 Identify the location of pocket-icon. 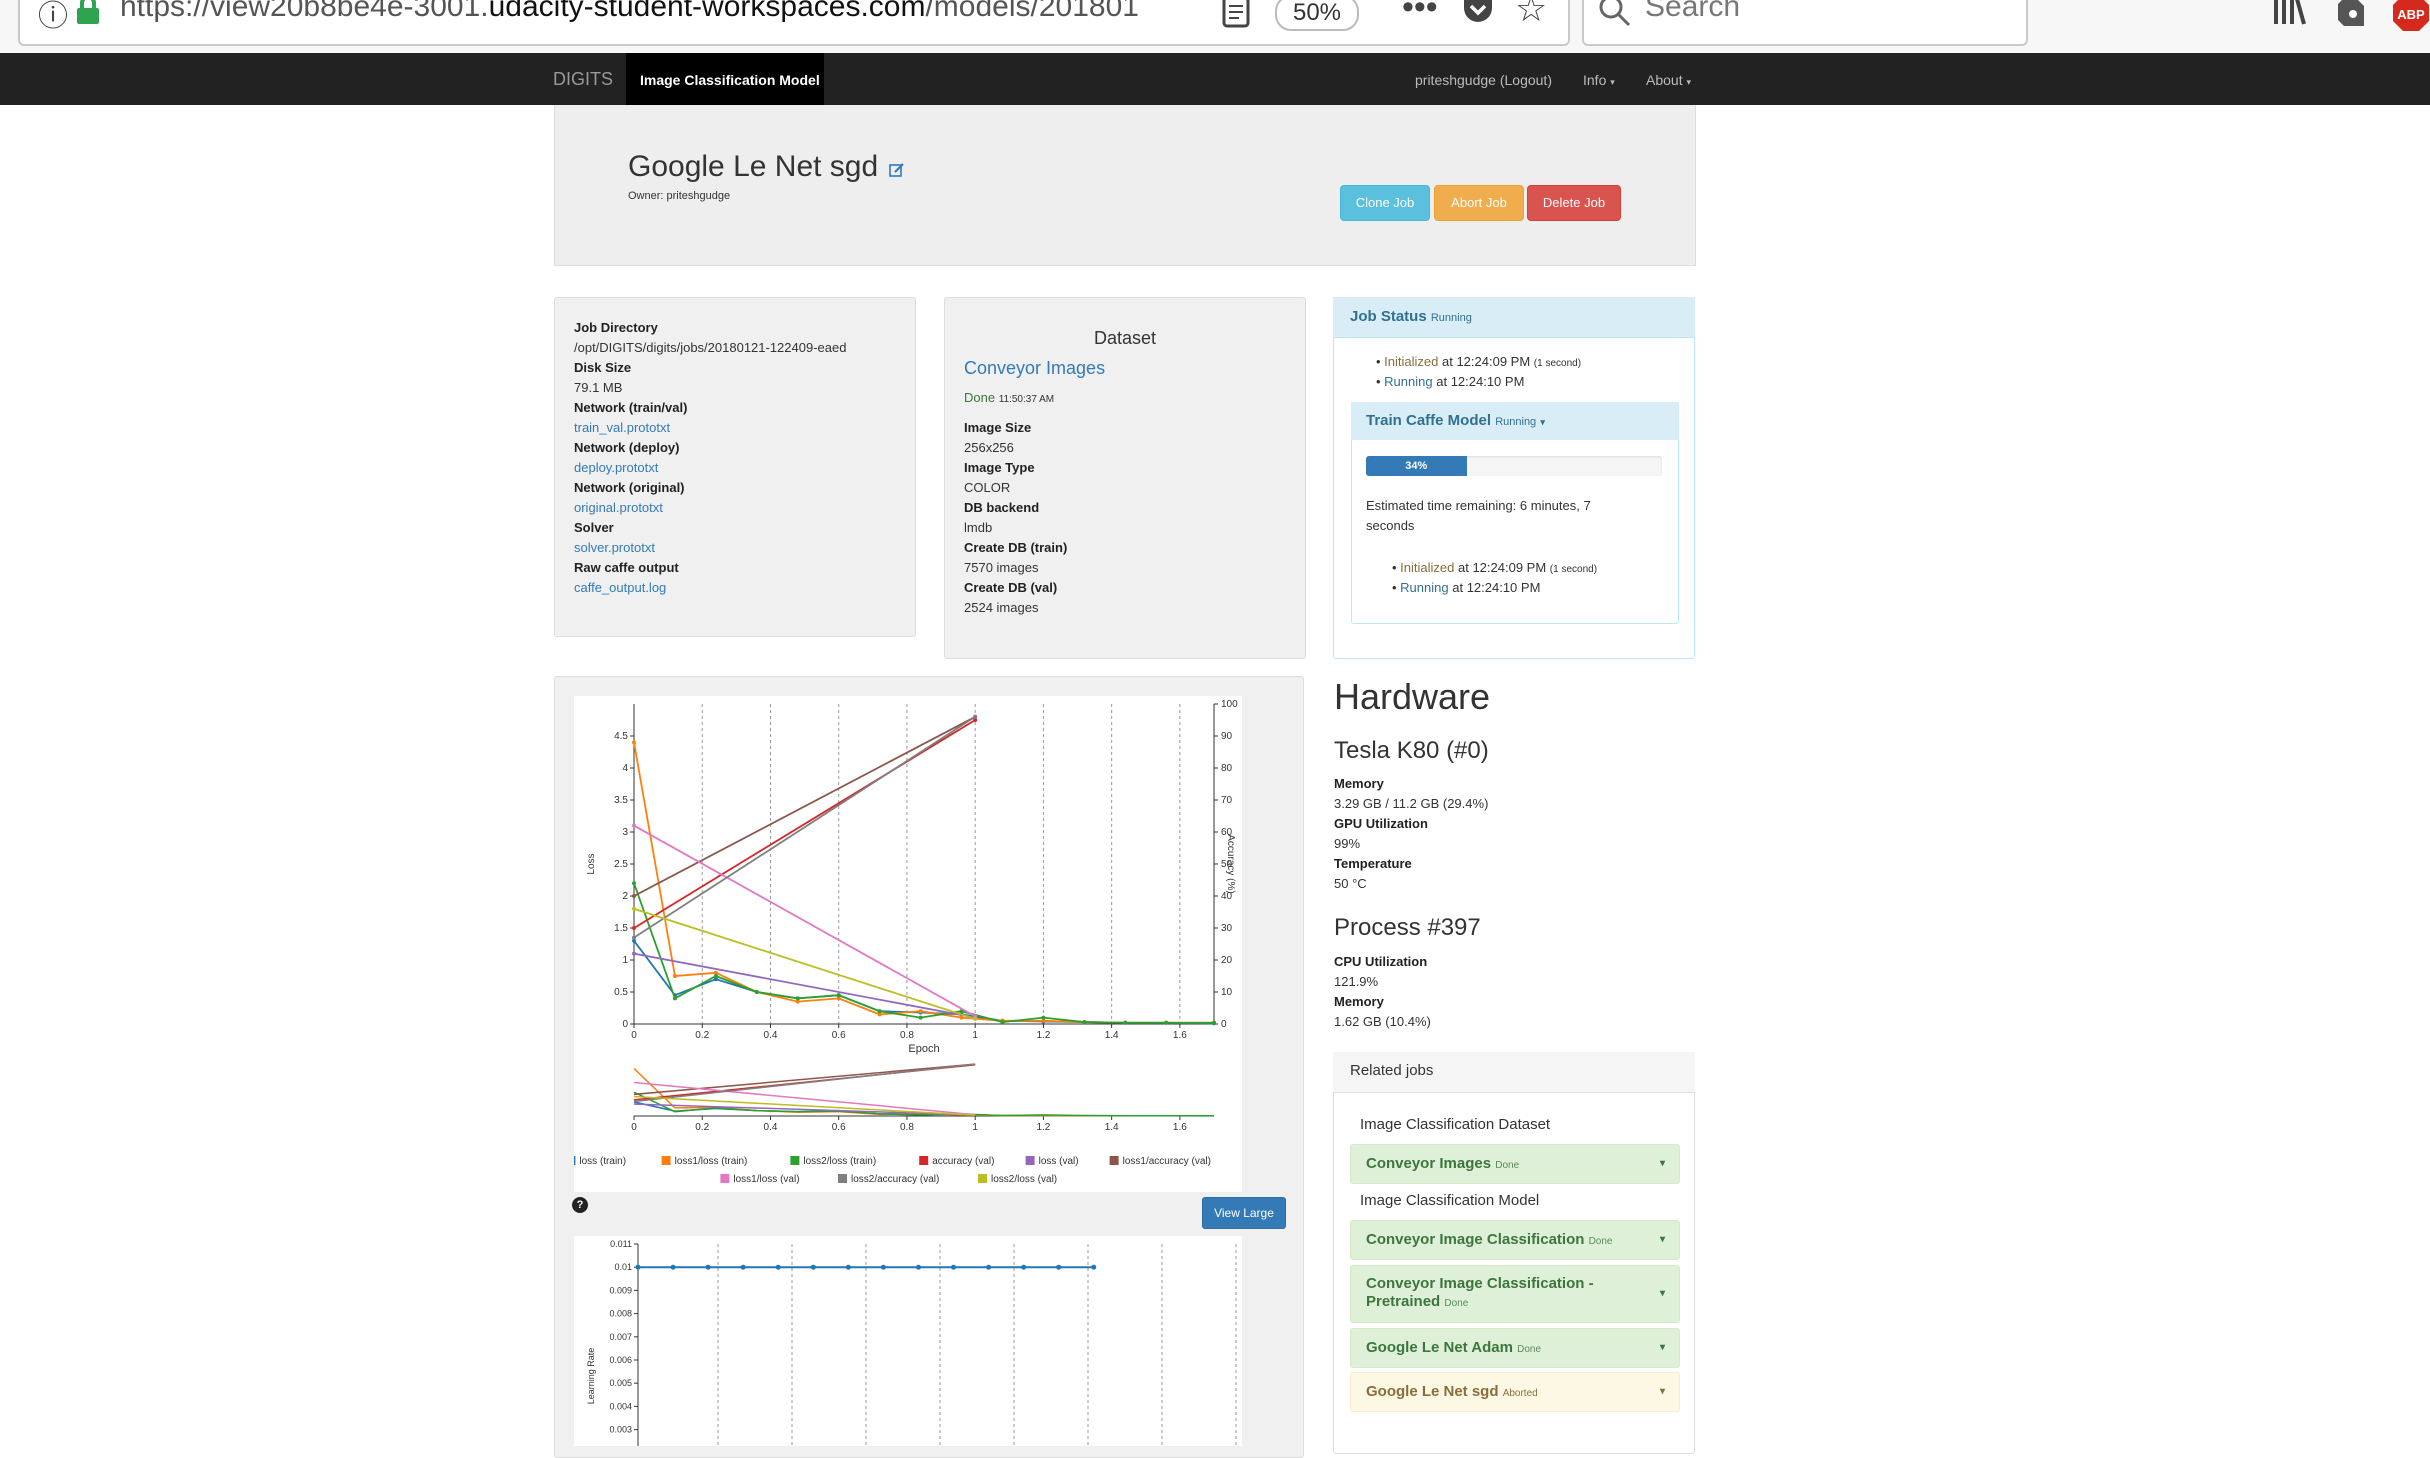
(1478, 15).